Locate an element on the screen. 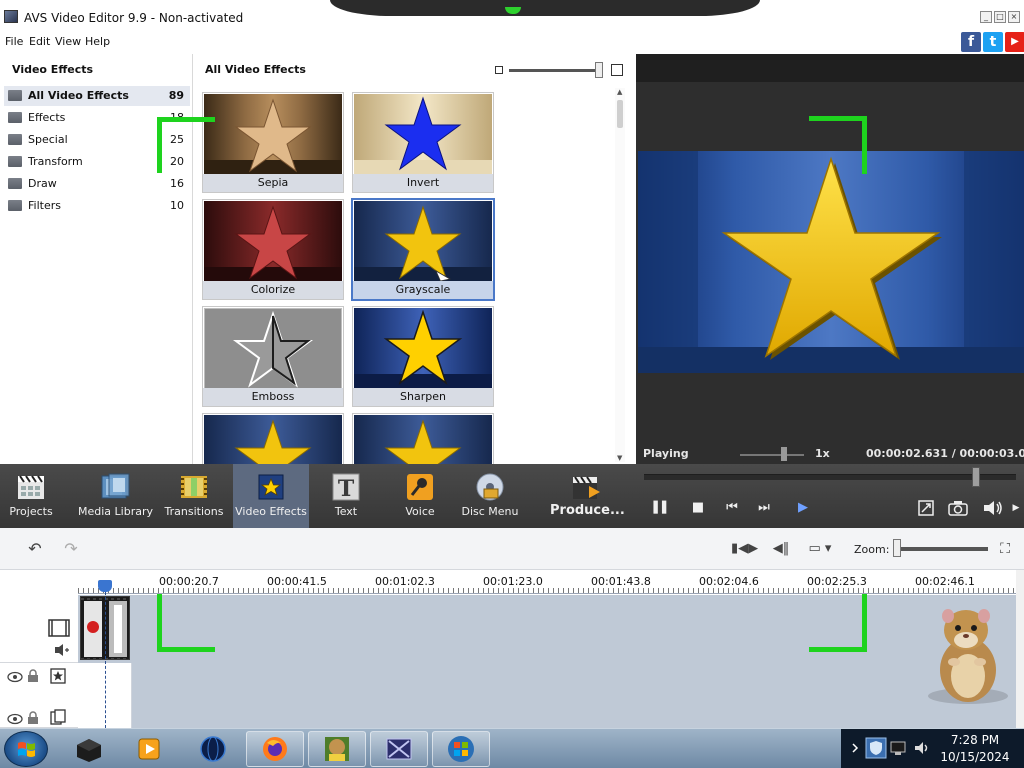 The image size is (1024, 768). effect-tile-sepia: Sepia is located at coordinates (273, 142).